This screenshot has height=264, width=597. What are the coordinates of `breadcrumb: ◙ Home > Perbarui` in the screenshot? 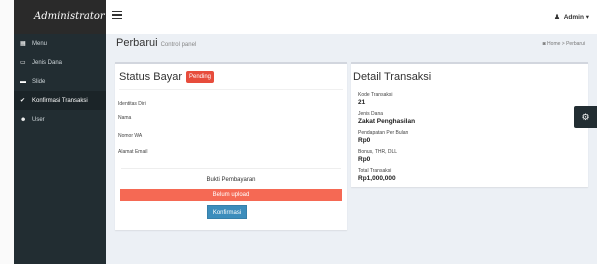 It's located at (564, 44).